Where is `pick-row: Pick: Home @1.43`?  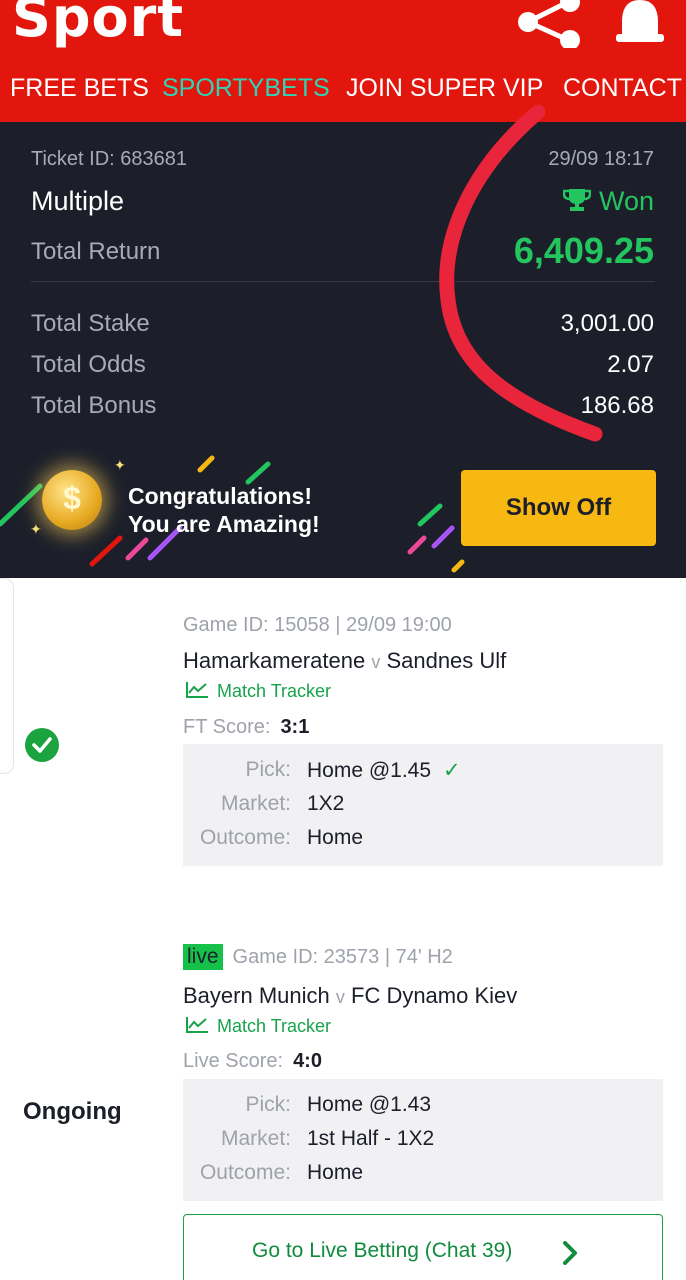
pick-row: Pick: Home @1.43 is located at coordinates (423, 1108).